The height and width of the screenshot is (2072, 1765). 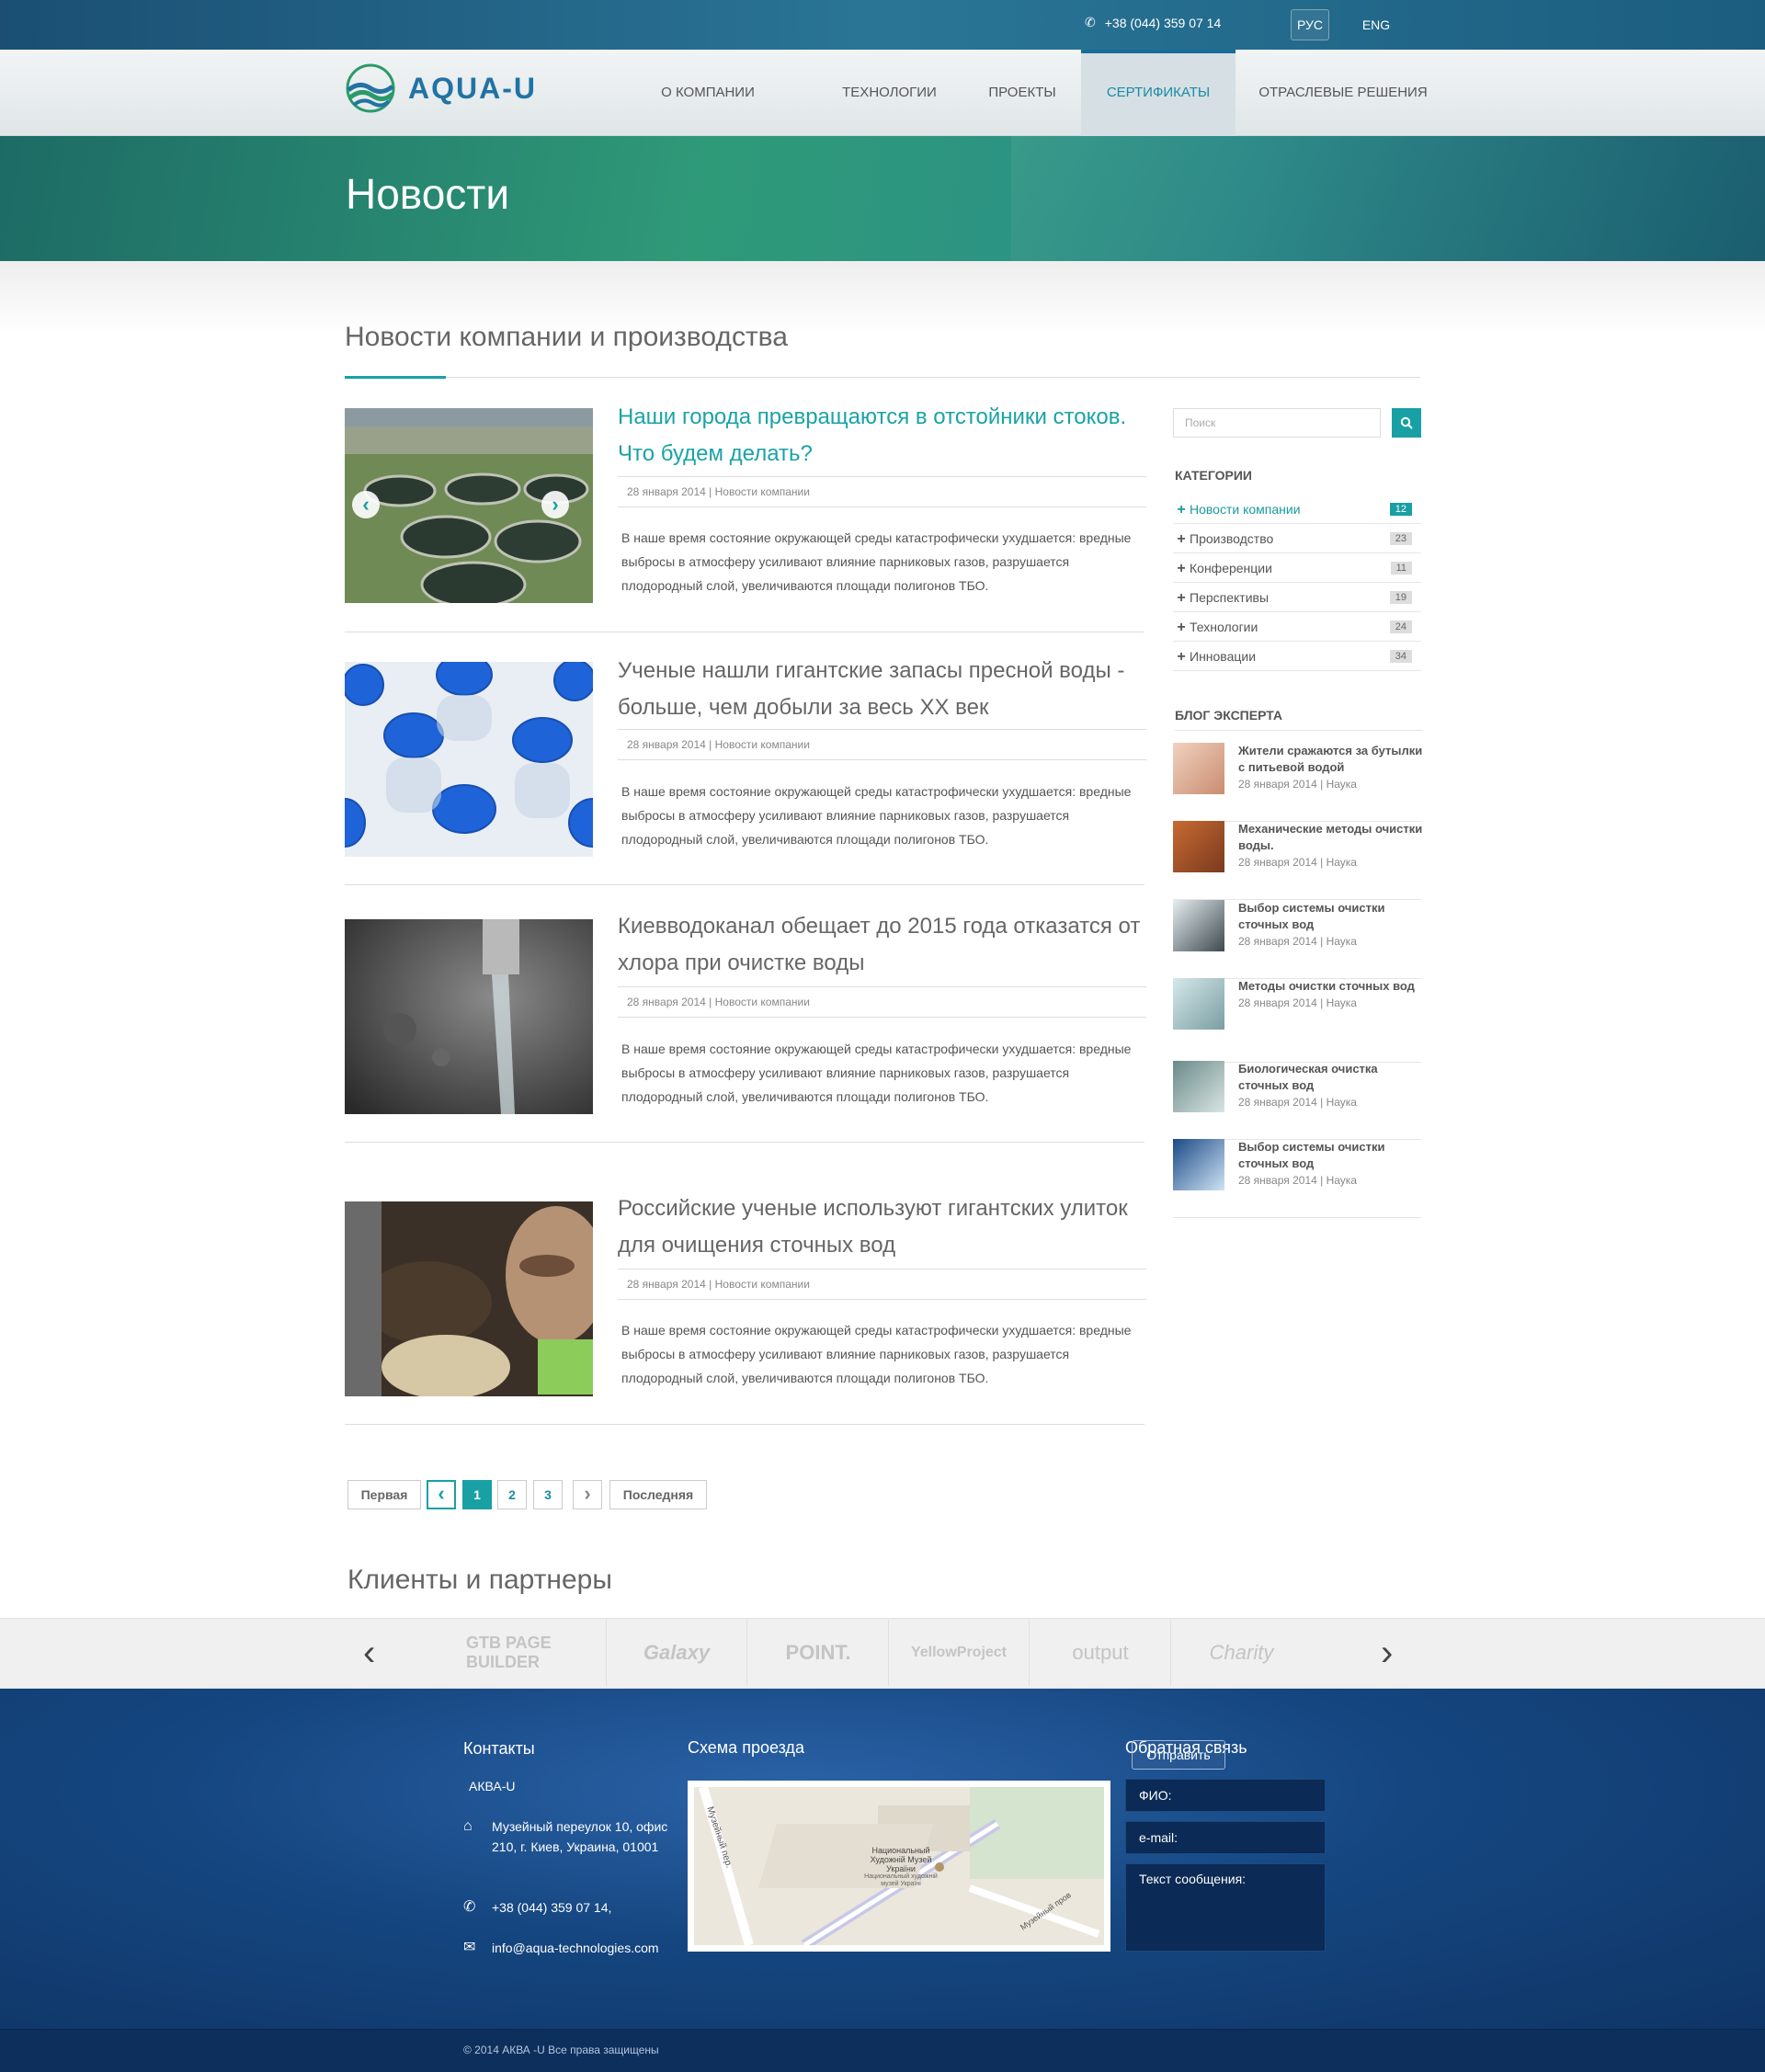 I want to click on footer-contacts-title: Контакты, so click(x=499, y=1748).